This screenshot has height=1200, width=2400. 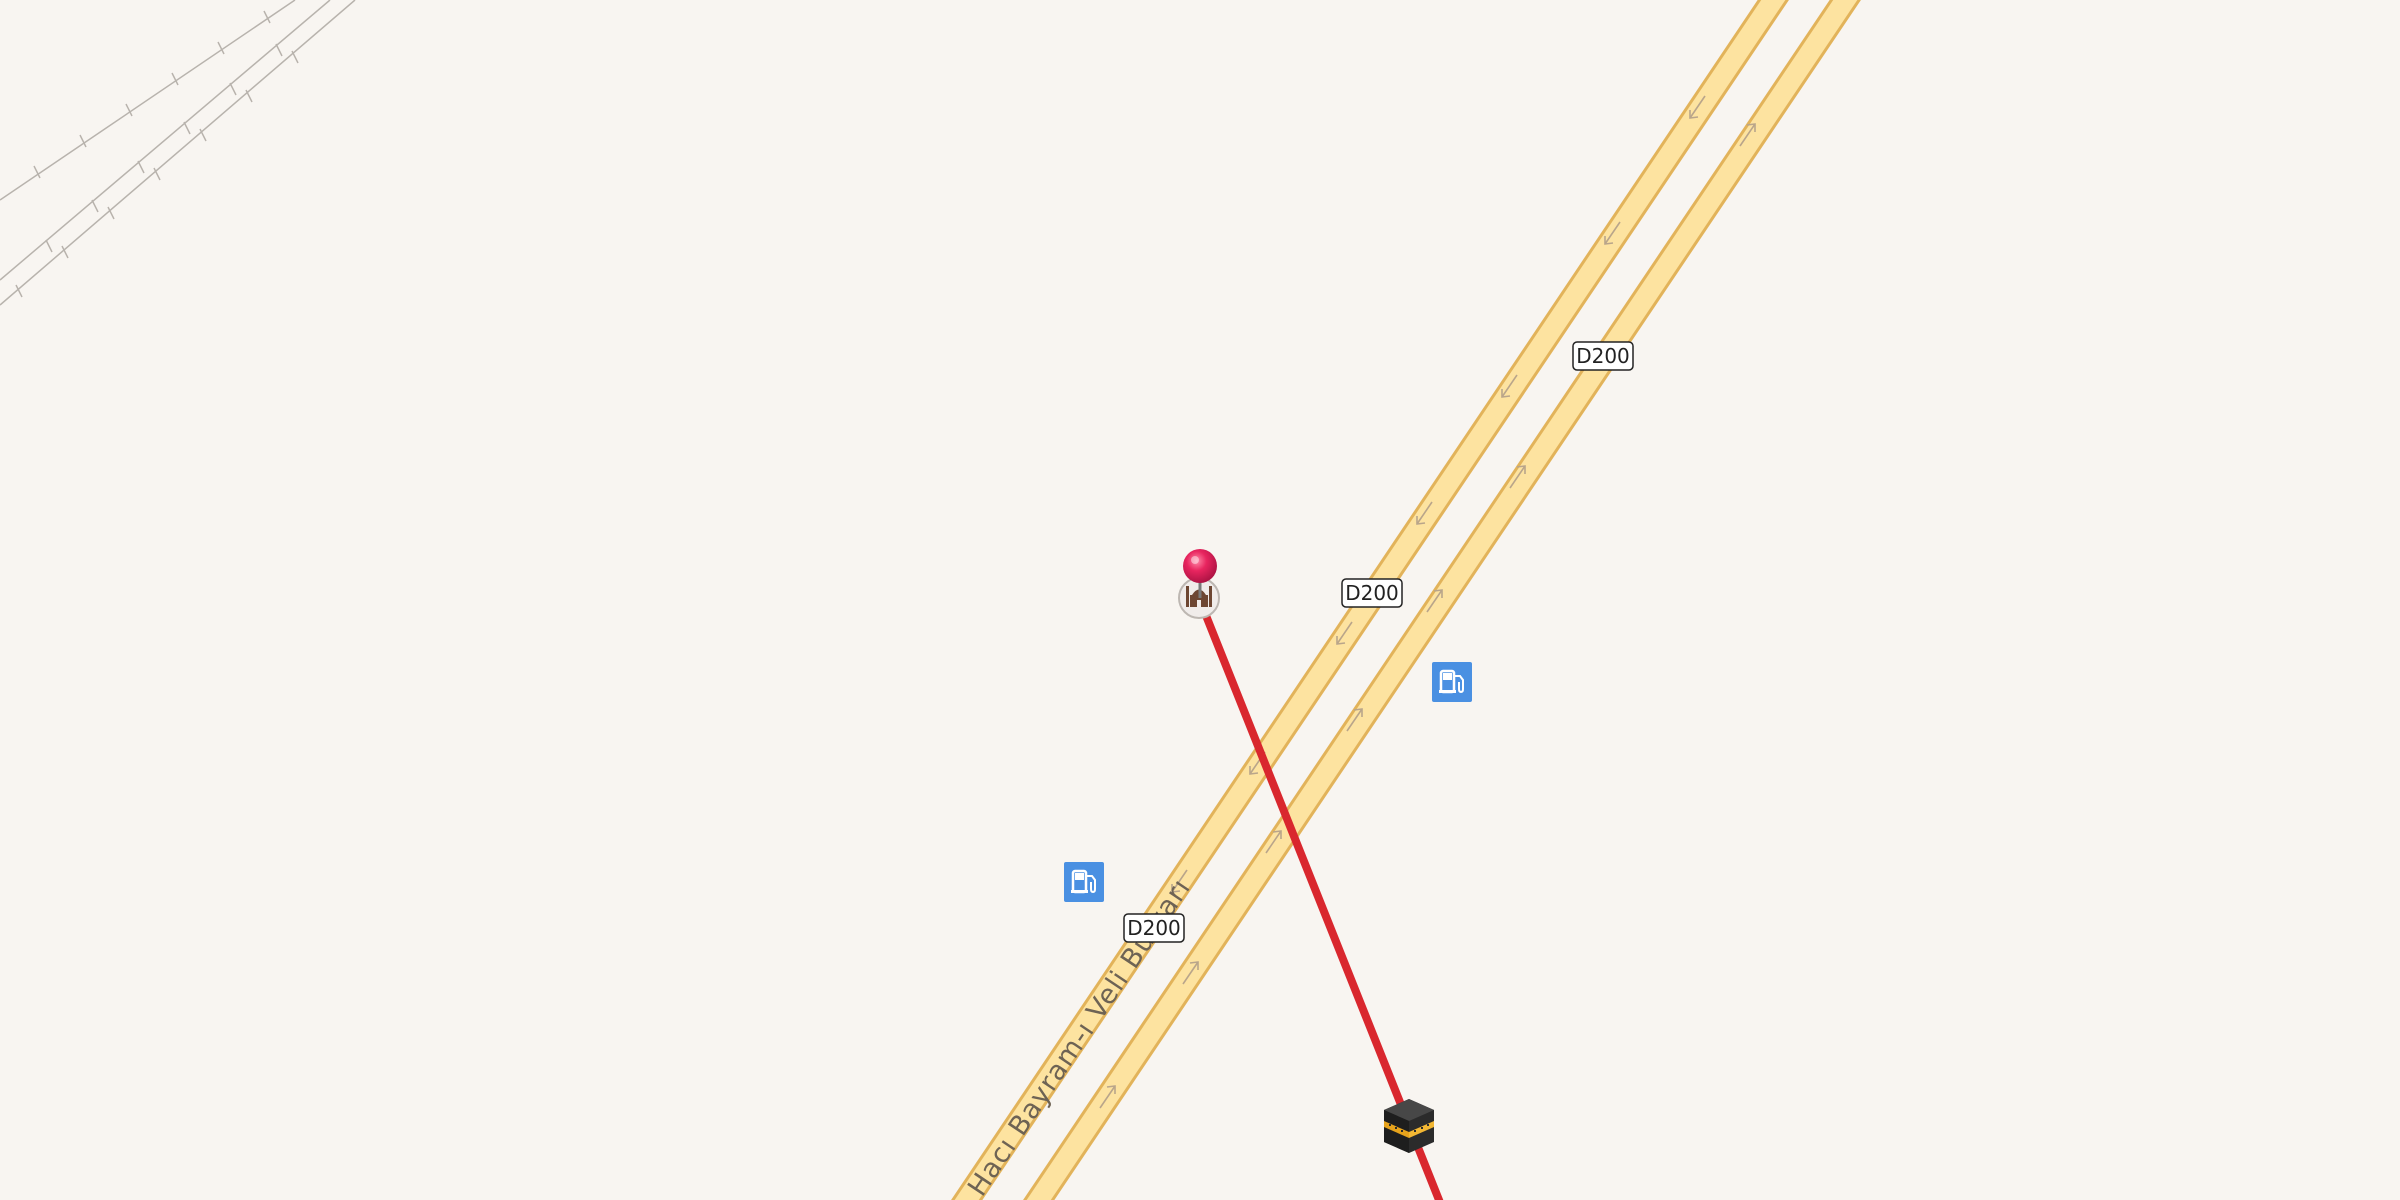 I want to click on kaaba-icon, so click(x=1409, y=1126).